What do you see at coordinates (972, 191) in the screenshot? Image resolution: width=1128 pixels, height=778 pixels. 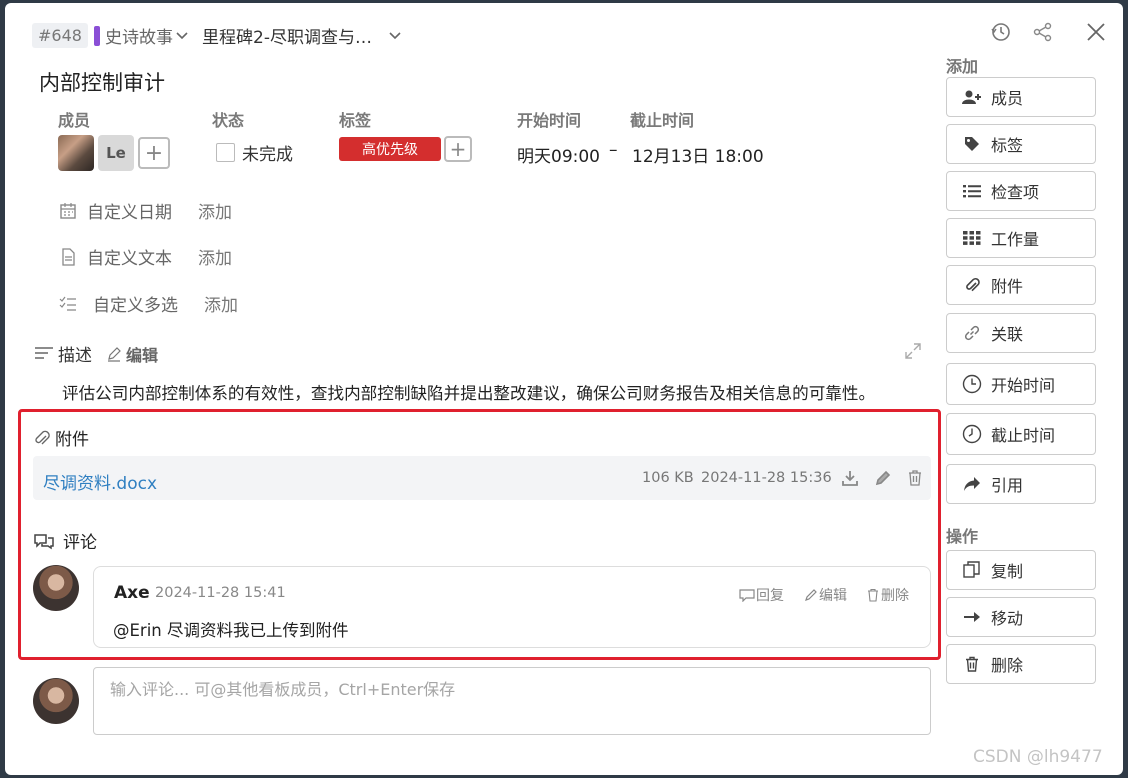 I see `list-icon` at bounding box center [972, 191].